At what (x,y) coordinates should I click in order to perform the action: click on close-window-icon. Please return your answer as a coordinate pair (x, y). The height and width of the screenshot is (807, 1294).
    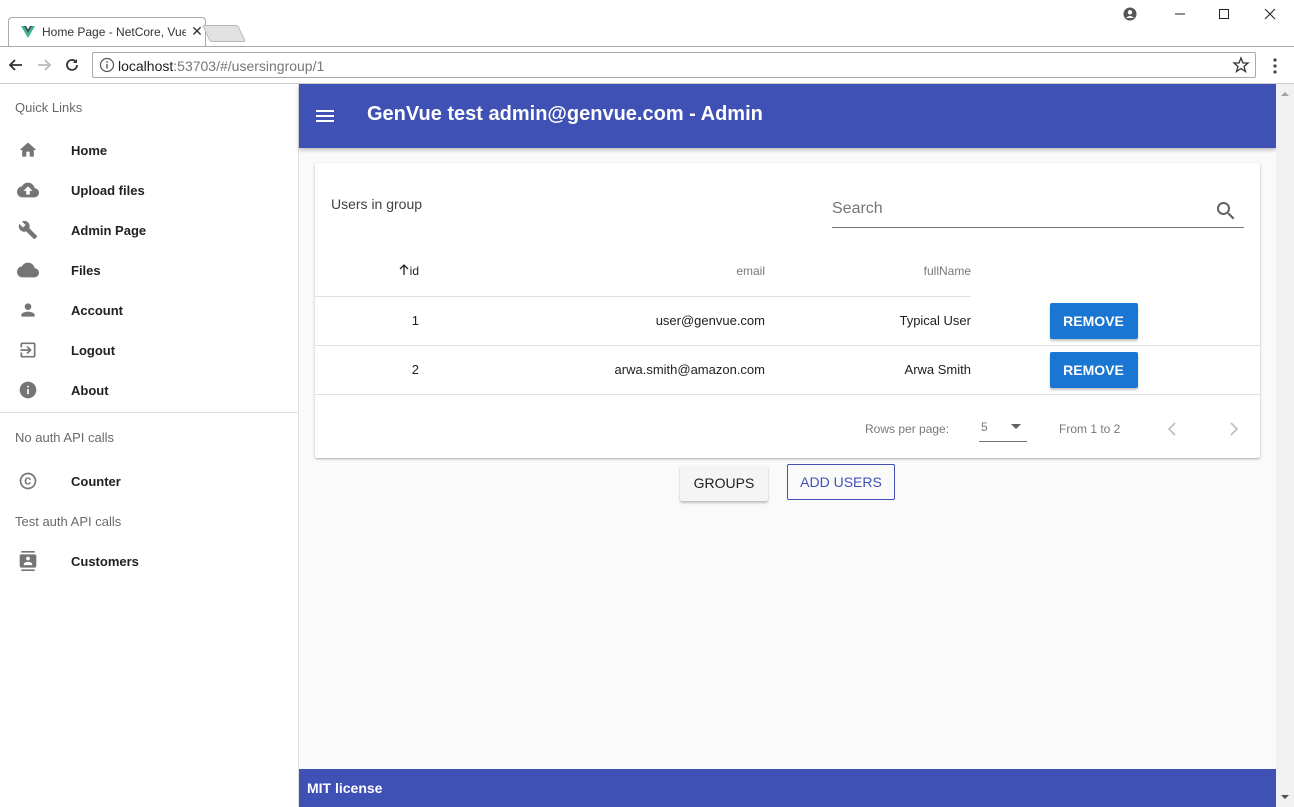
    Looking at the image, I should click on (1270, 14).